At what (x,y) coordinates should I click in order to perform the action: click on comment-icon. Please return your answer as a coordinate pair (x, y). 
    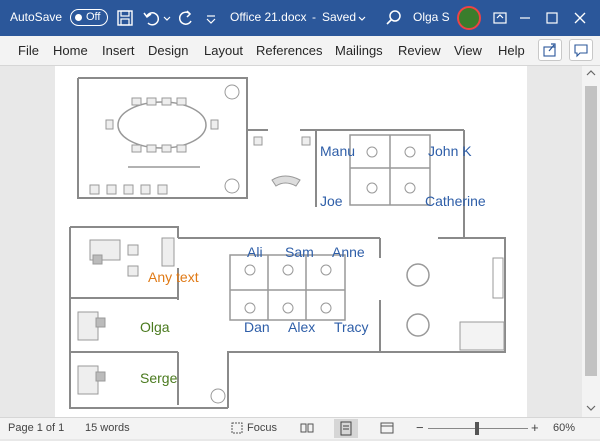
    Looking at the image, I should click on (581, 51).